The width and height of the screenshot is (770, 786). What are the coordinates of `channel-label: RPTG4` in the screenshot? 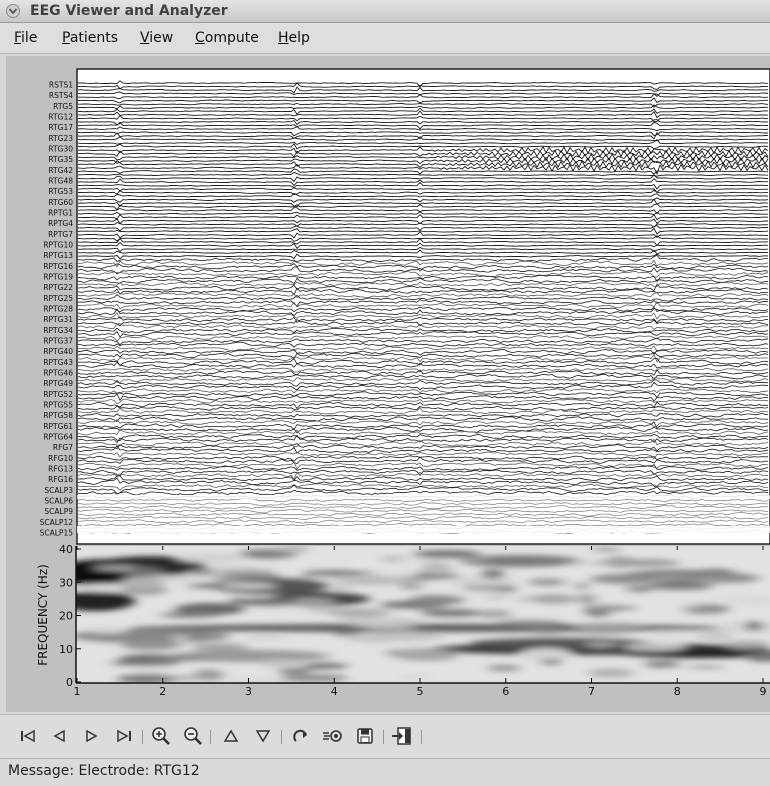 It's located at (60, 223).